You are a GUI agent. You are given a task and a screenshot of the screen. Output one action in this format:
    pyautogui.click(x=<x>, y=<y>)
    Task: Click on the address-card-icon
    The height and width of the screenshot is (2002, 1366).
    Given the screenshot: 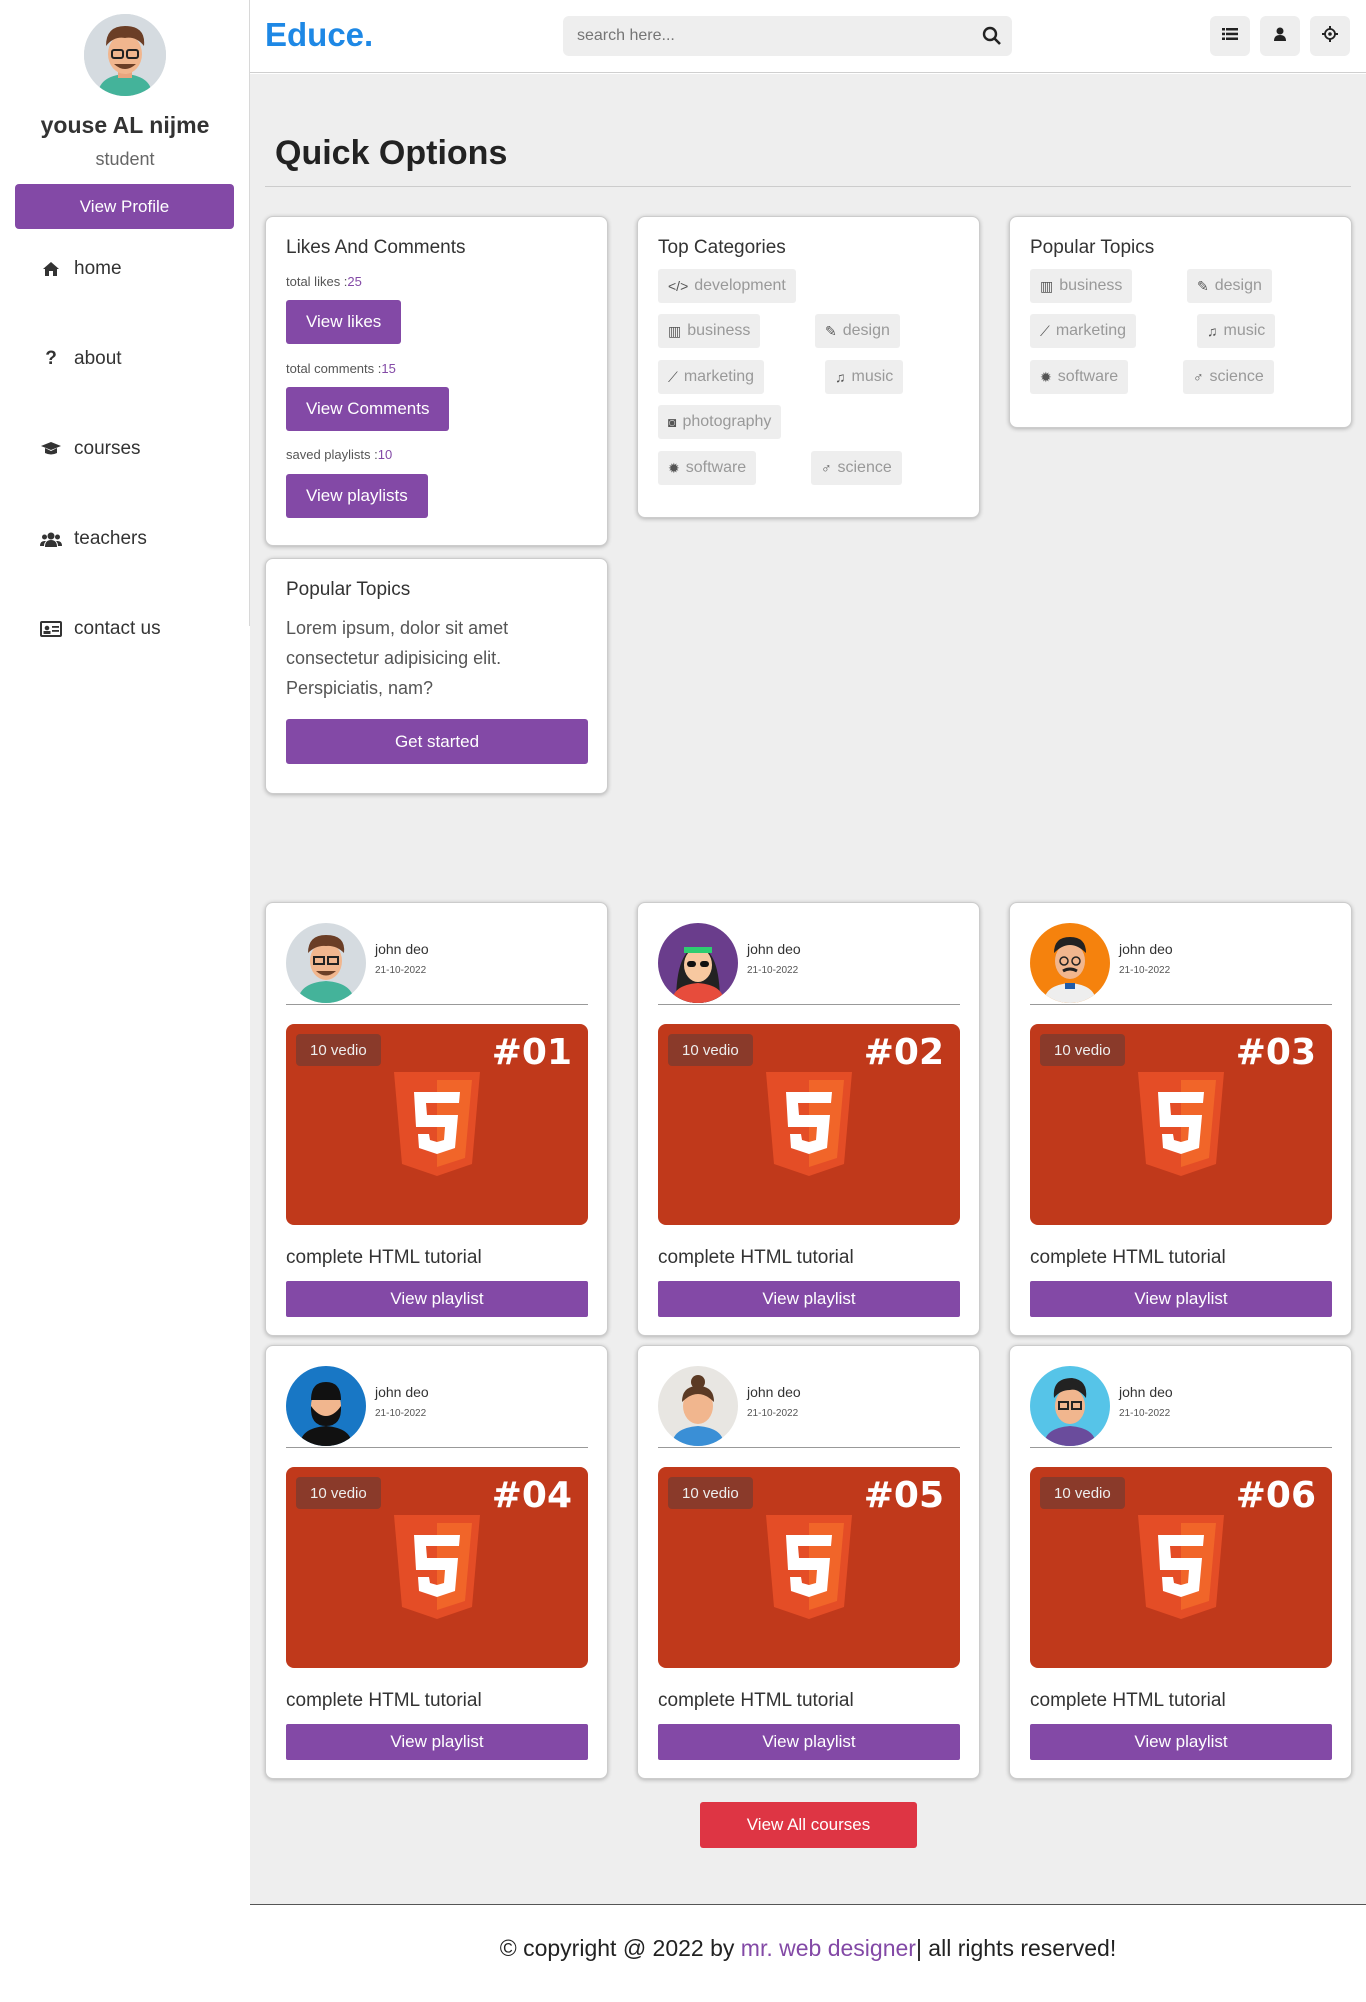 What is the action you would take?
    pyautogui.click(x=51, y=629)
    